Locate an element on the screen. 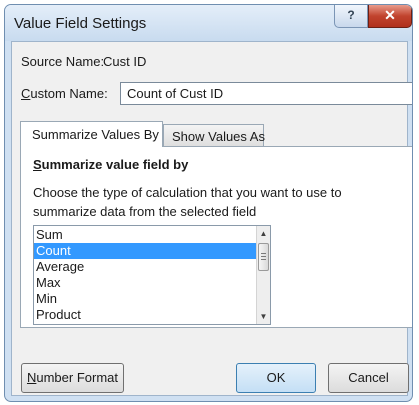  list-item-max: Max is located at coordinates (146, 283).